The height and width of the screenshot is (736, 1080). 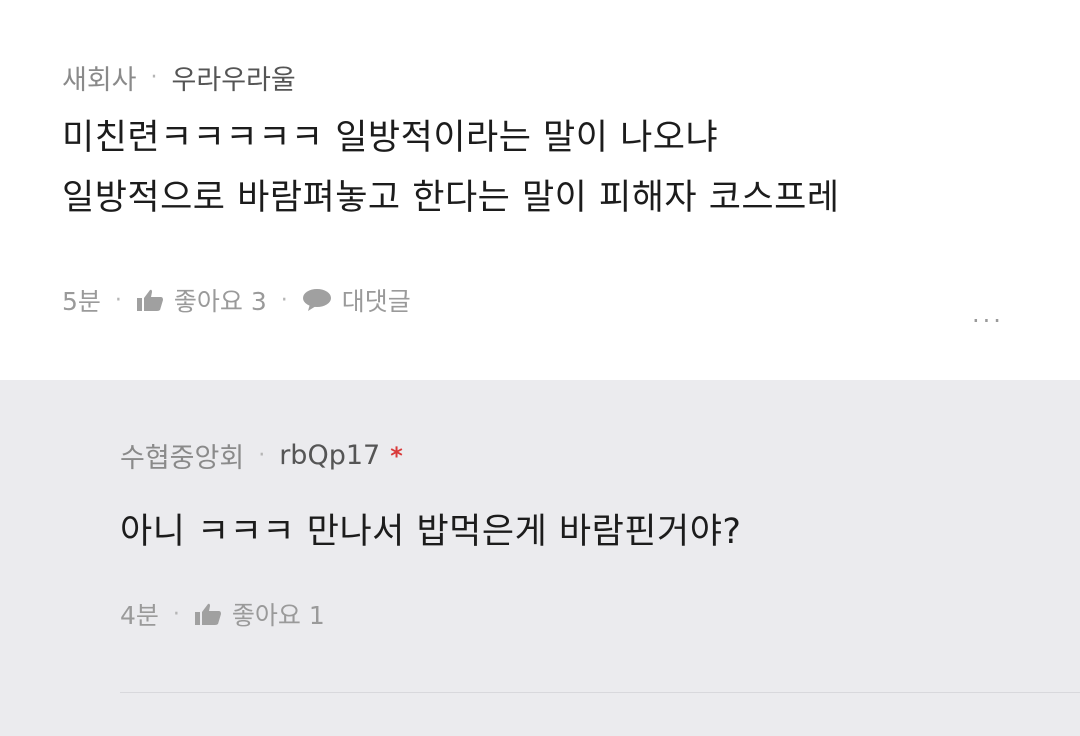 What do you see at coordinates (329, 455) in the screenshot?
I see `author-name: rbQp17` at bounding box center [329, 455].